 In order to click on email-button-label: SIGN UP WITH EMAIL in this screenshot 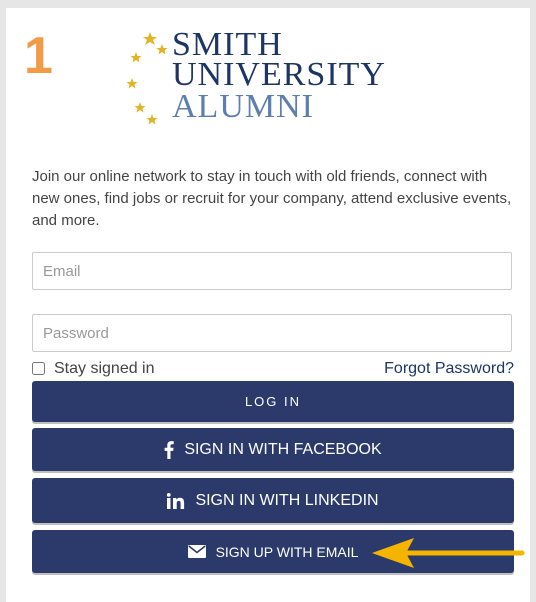, I will do `click(287, 551)`.